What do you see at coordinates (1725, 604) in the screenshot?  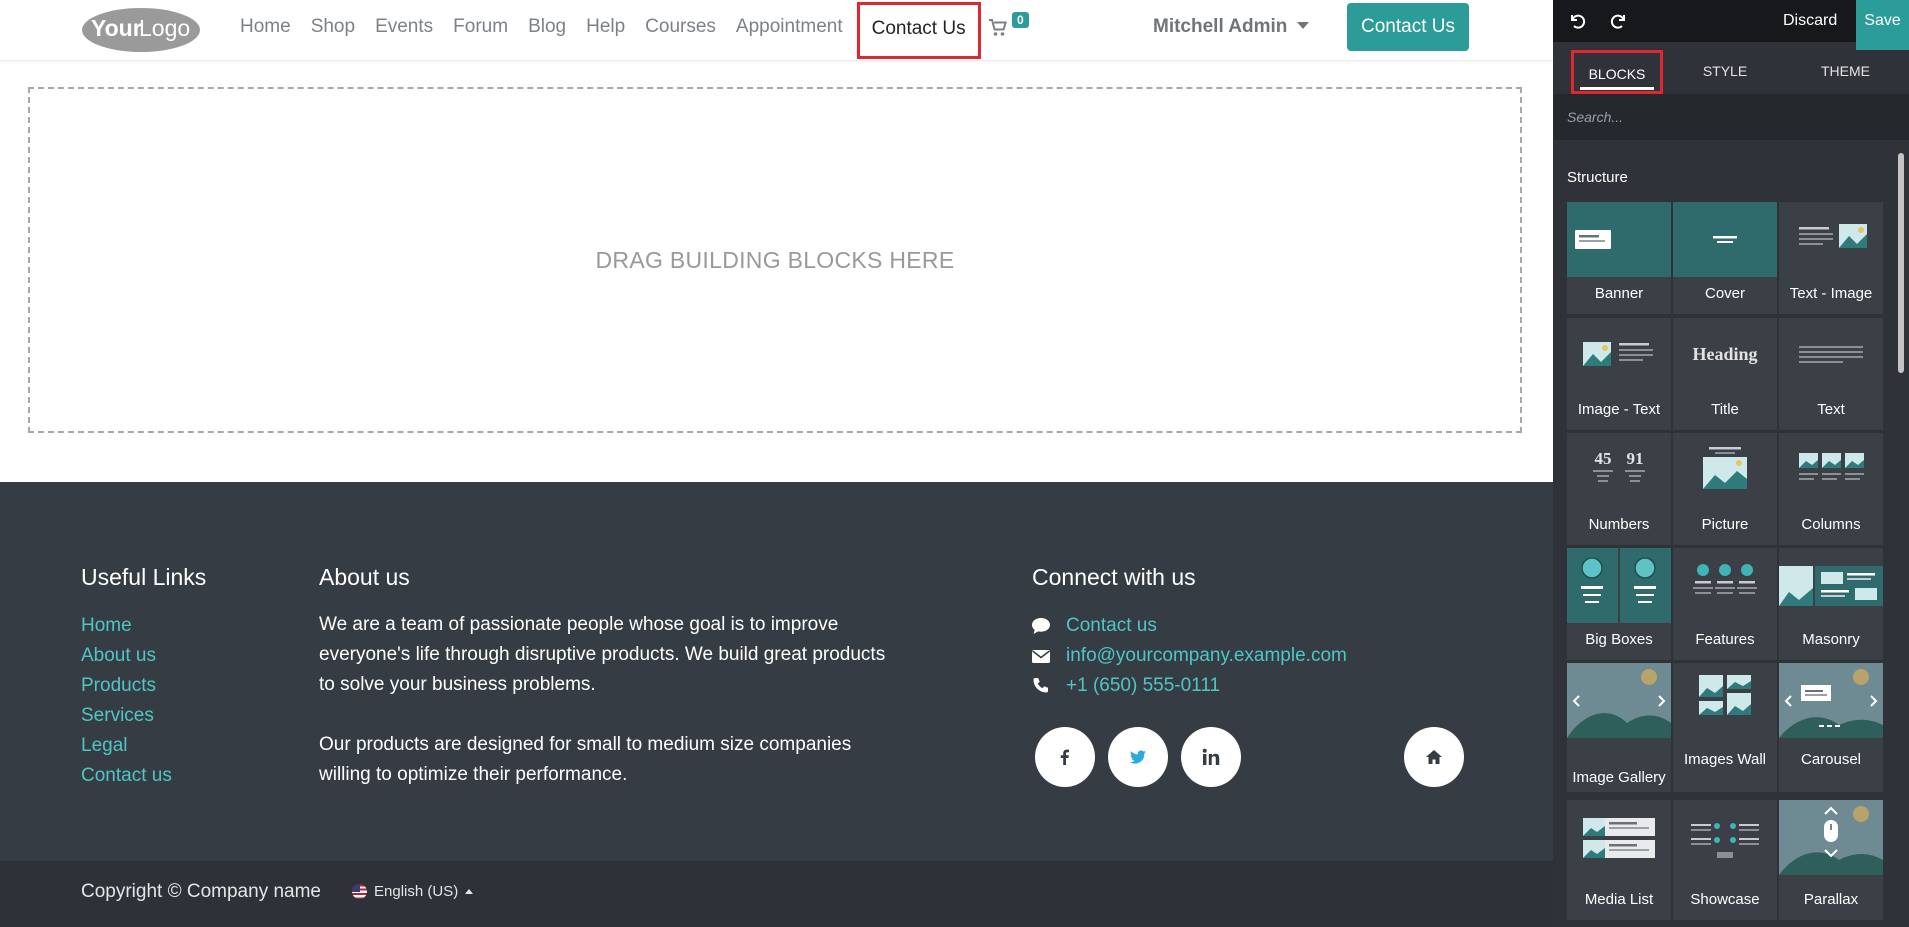 I see `block-features: Features` at bounding box center [1725, 604].